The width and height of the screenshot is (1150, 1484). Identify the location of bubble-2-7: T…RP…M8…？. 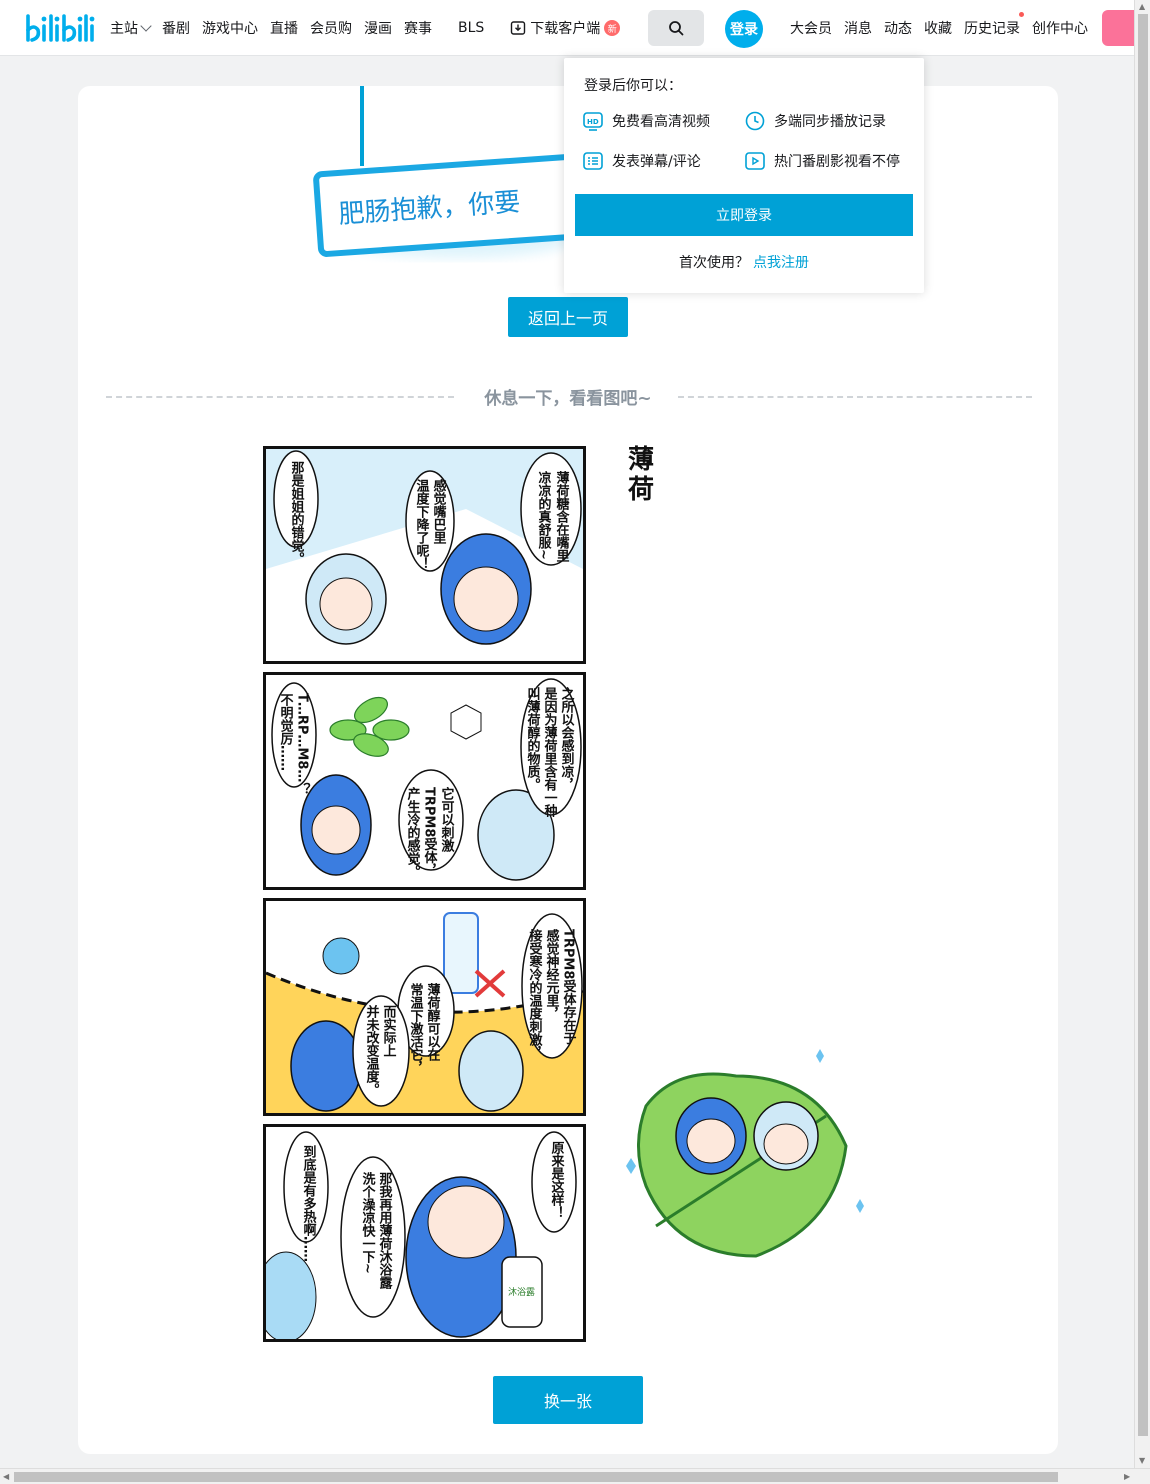
(302, 744).